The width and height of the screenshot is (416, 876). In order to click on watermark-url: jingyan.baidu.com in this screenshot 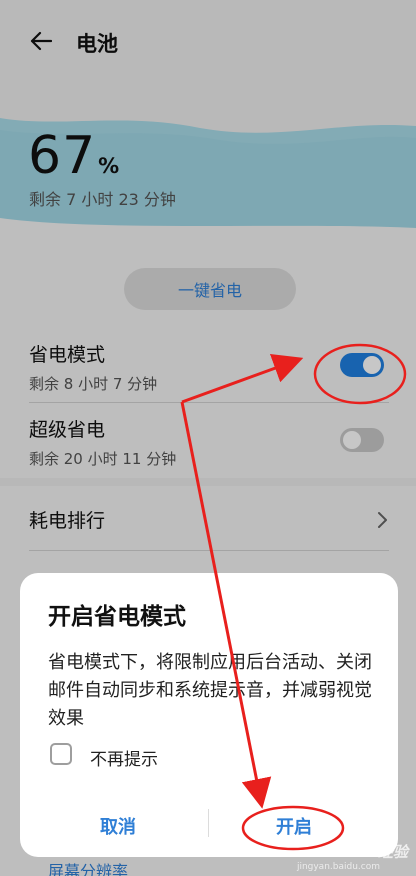, I will do `click(338, 867)`.